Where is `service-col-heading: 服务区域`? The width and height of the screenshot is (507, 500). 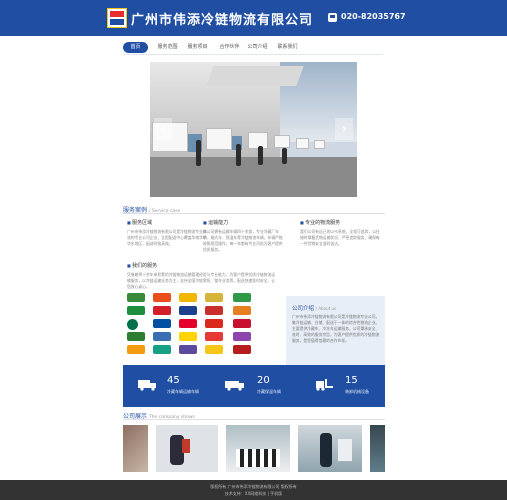
service-col-heading: 服务区域 is located at coordinates (167, 222).